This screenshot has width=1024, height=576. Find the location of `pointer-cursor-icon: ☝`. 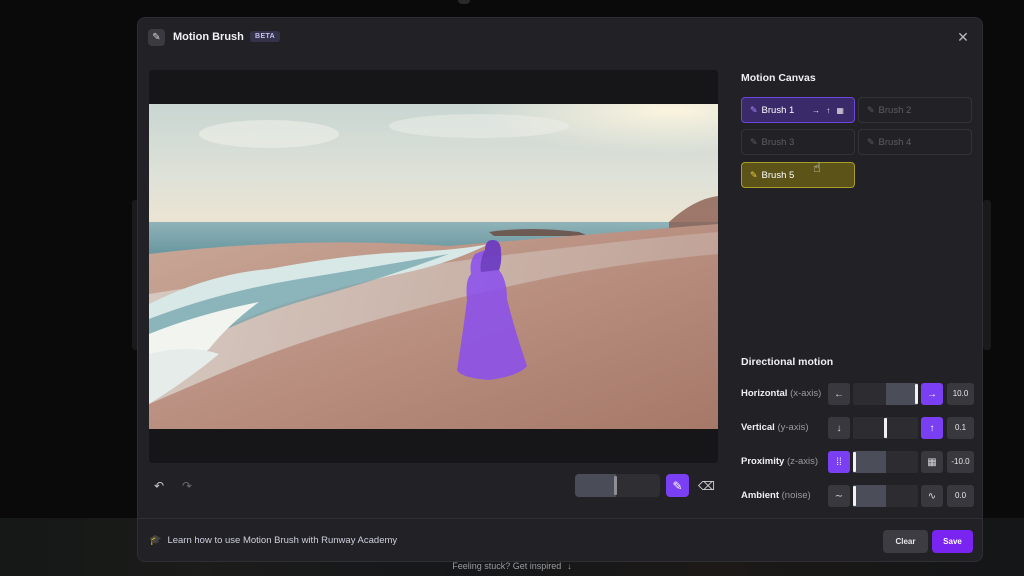

pointer-cursor-icon: ☝ is located at coordinates (817, 167).